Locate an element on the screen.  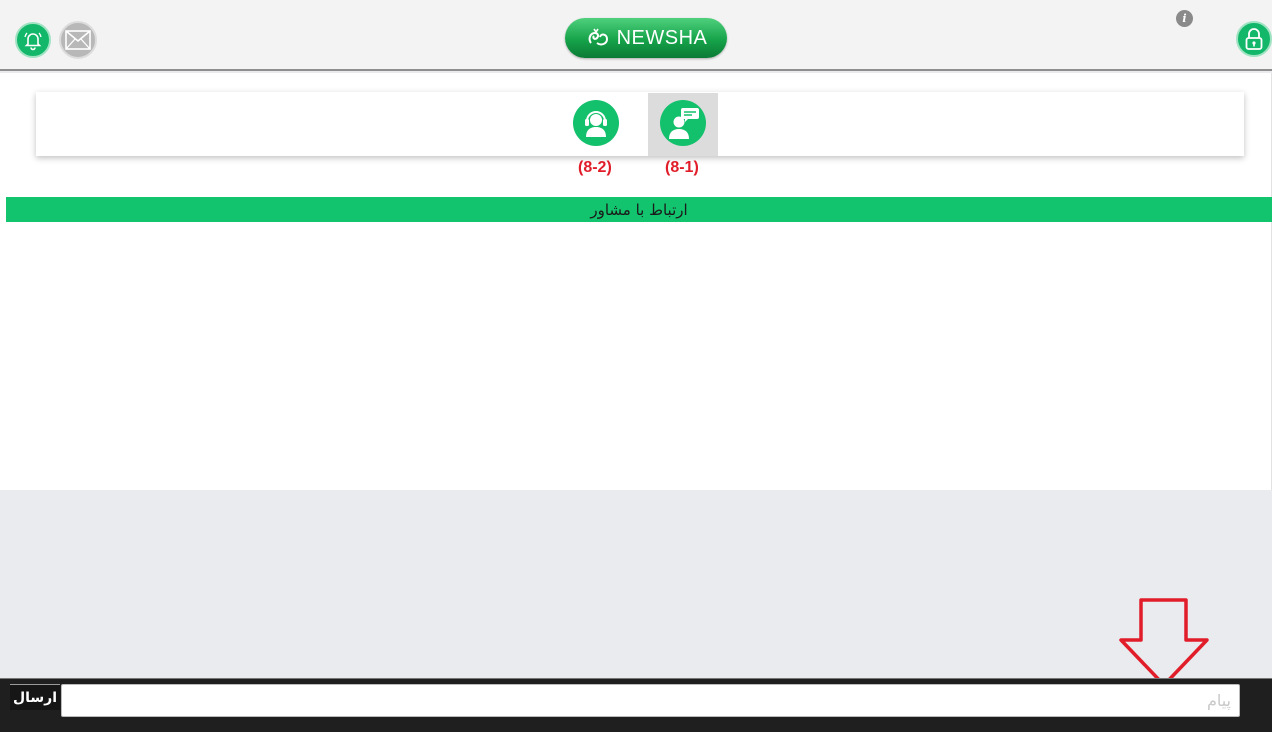
info-icon: i is located at coordinates (1184, 18).